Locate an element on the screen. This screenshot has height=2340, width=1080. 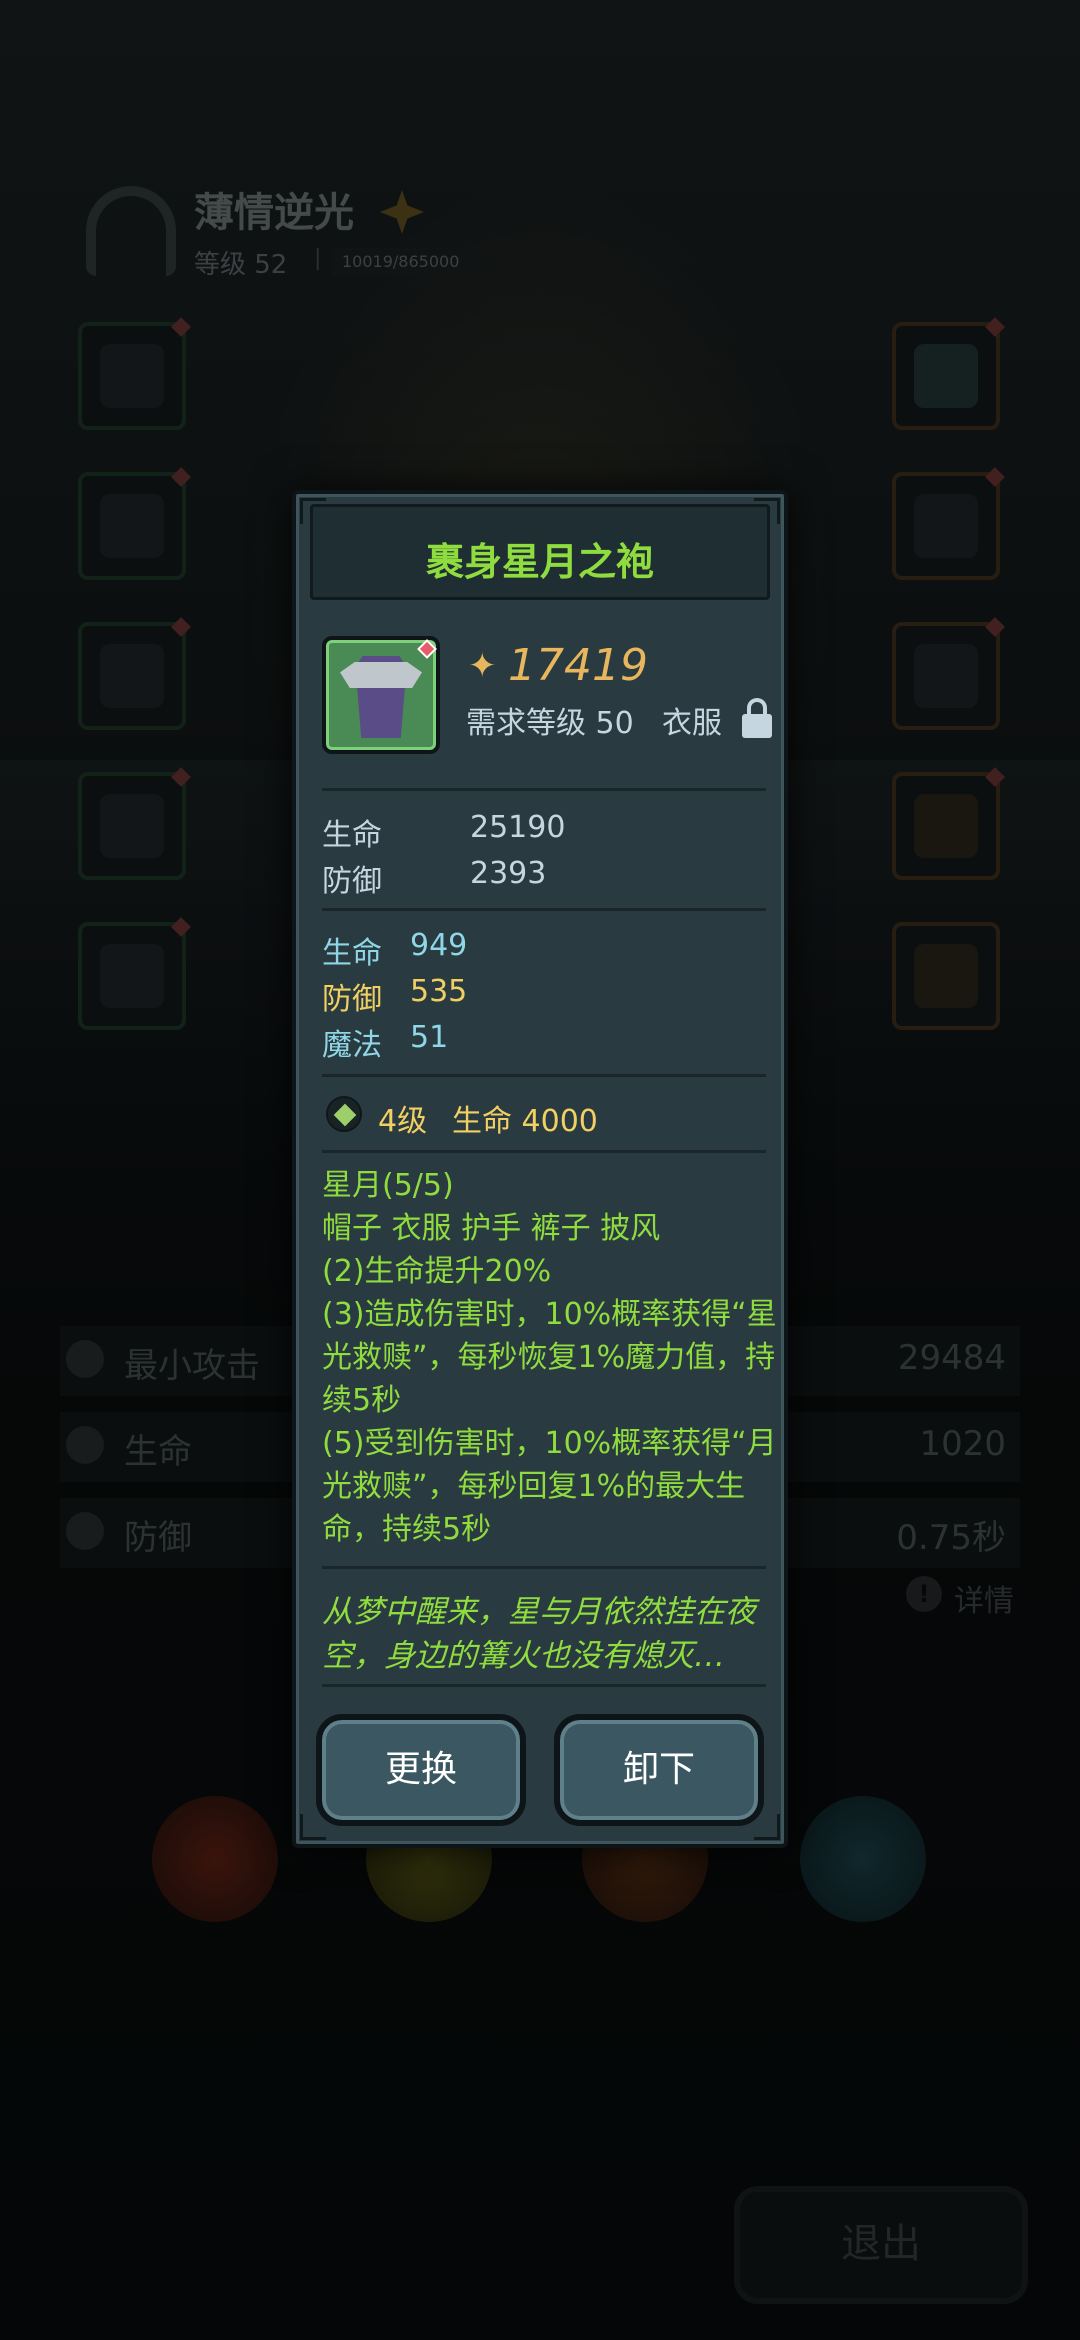
set-pieces: 帽子 衣服 护手 裤子 披风 is located at coordinates (491, 1228).